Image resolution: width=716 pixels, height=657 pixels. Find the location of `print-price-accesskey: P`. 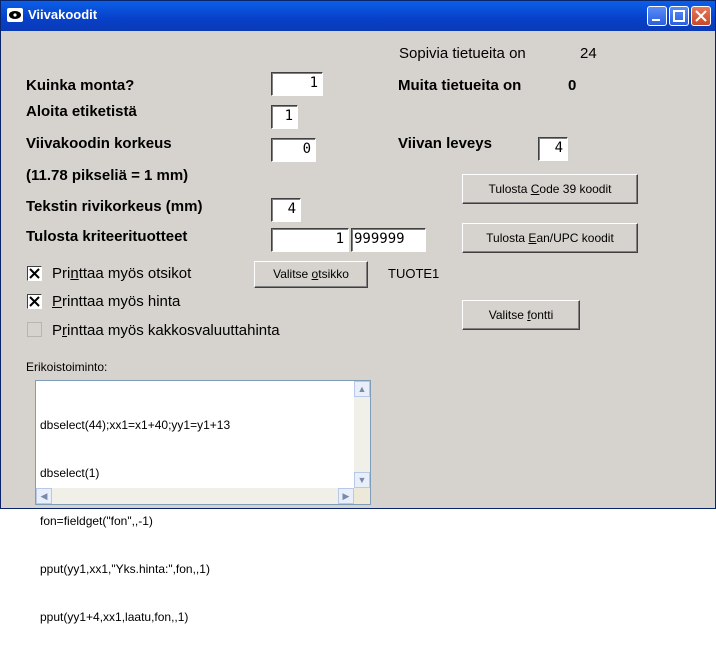

print-price-accesskey: P is located at coordinates (57, 301).